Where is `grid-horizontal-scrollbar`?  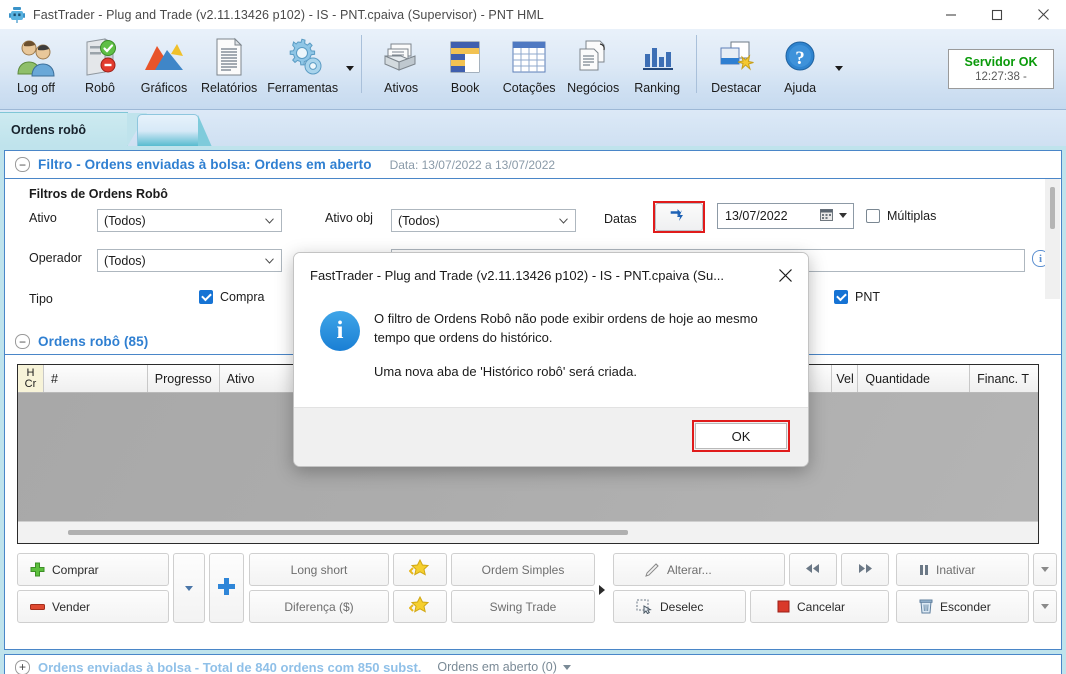 grid-horizontal-scrollbar is located at coordinates (528, 532).